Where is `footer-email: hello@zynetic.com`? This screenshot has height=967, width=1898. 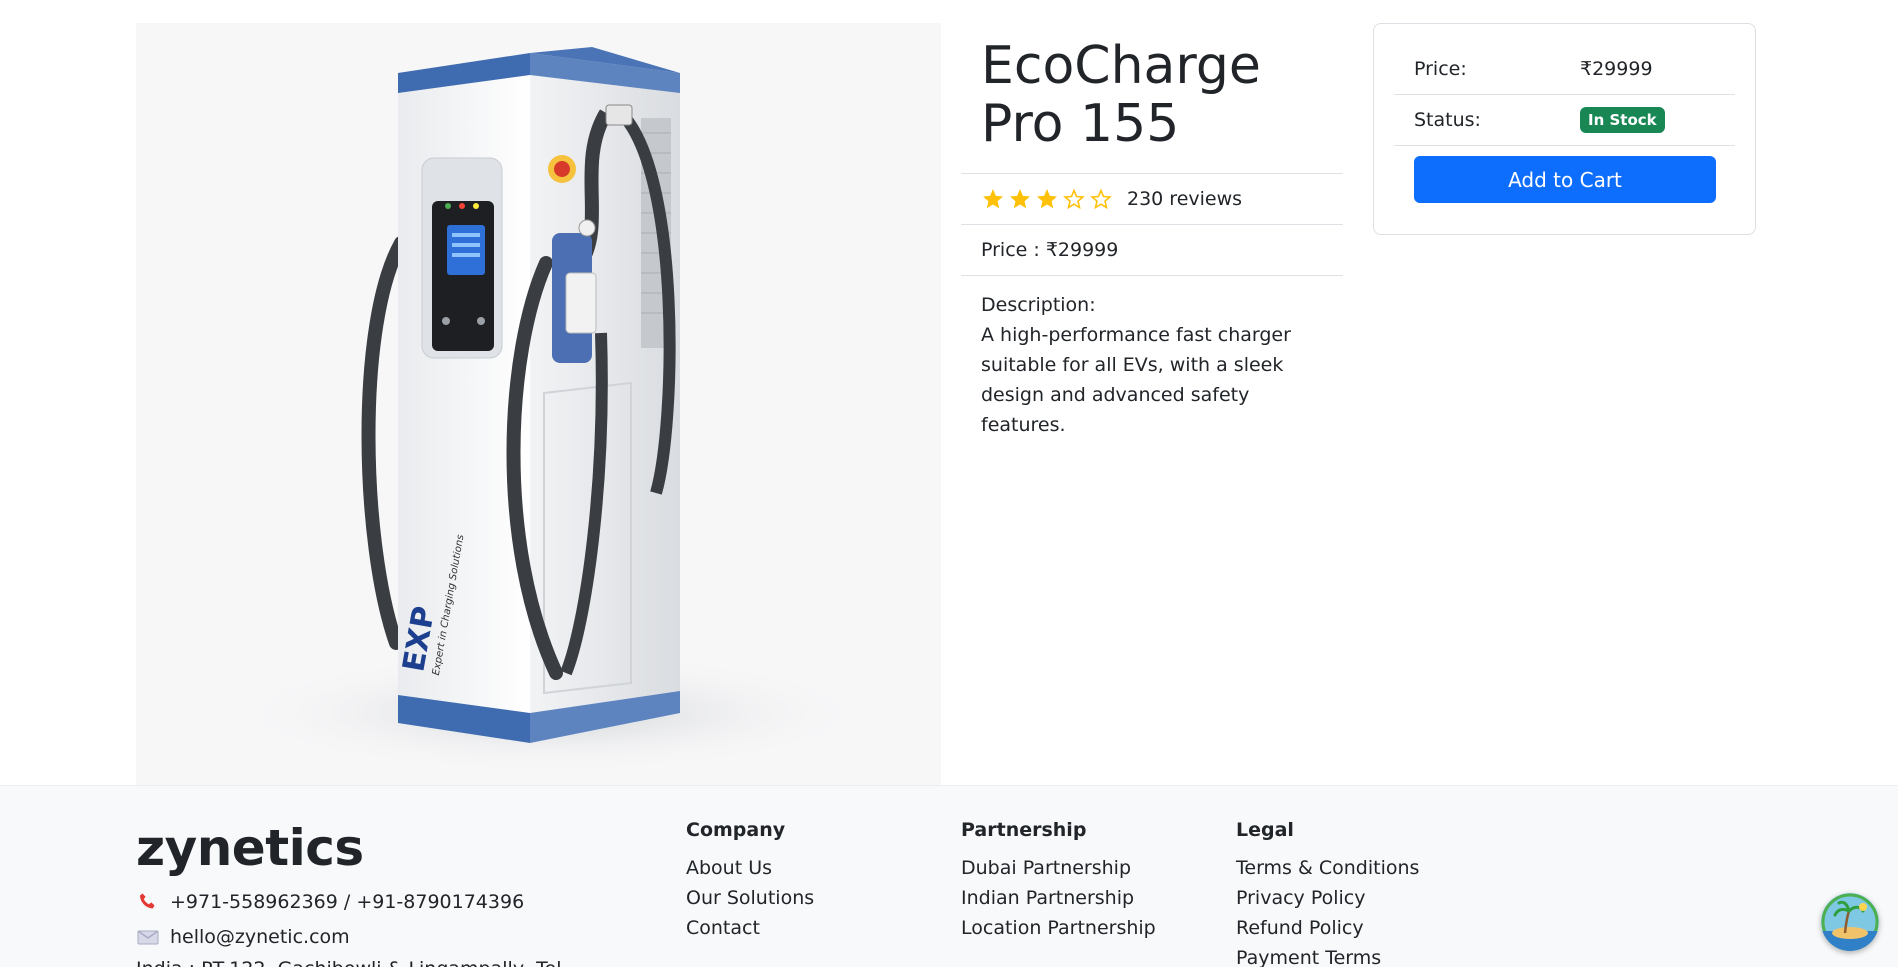
footer-email: hello@zynetic.com is located at coordinates (243, 937).